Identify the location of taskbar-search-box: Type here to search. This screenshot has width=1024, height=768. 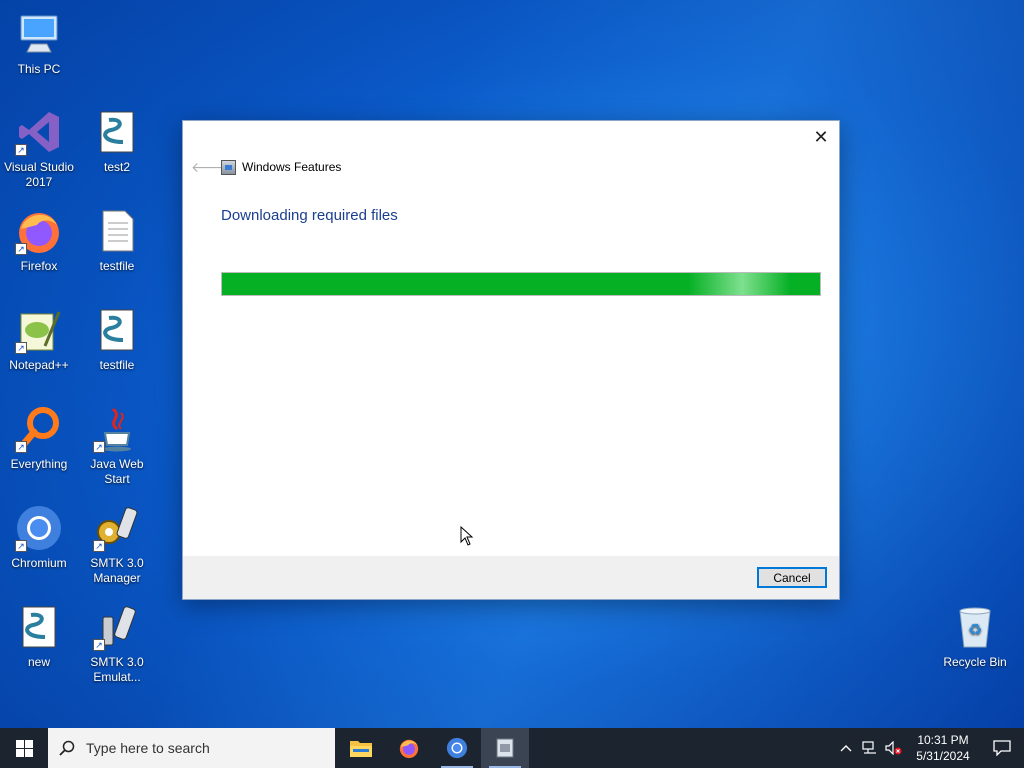
(191, 748).